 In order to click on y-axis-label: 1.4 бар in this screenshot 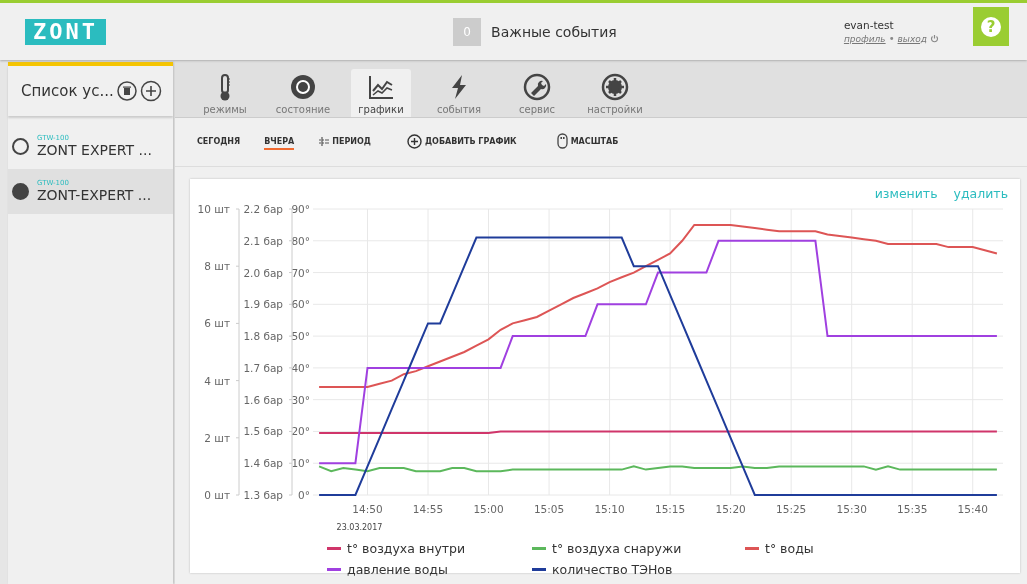, I will do `click(263, 463)`.